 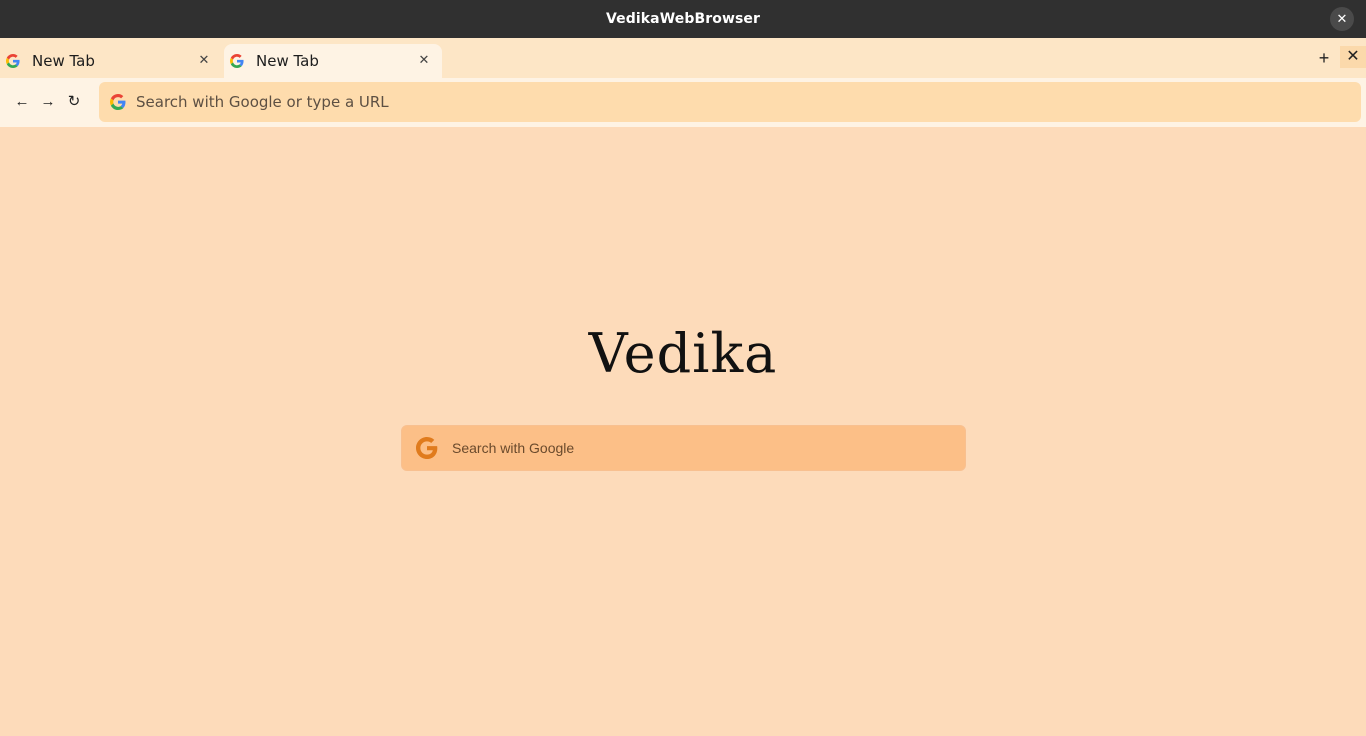 I want to click on arrow-right-icon: →, so click(x=48, y=101).